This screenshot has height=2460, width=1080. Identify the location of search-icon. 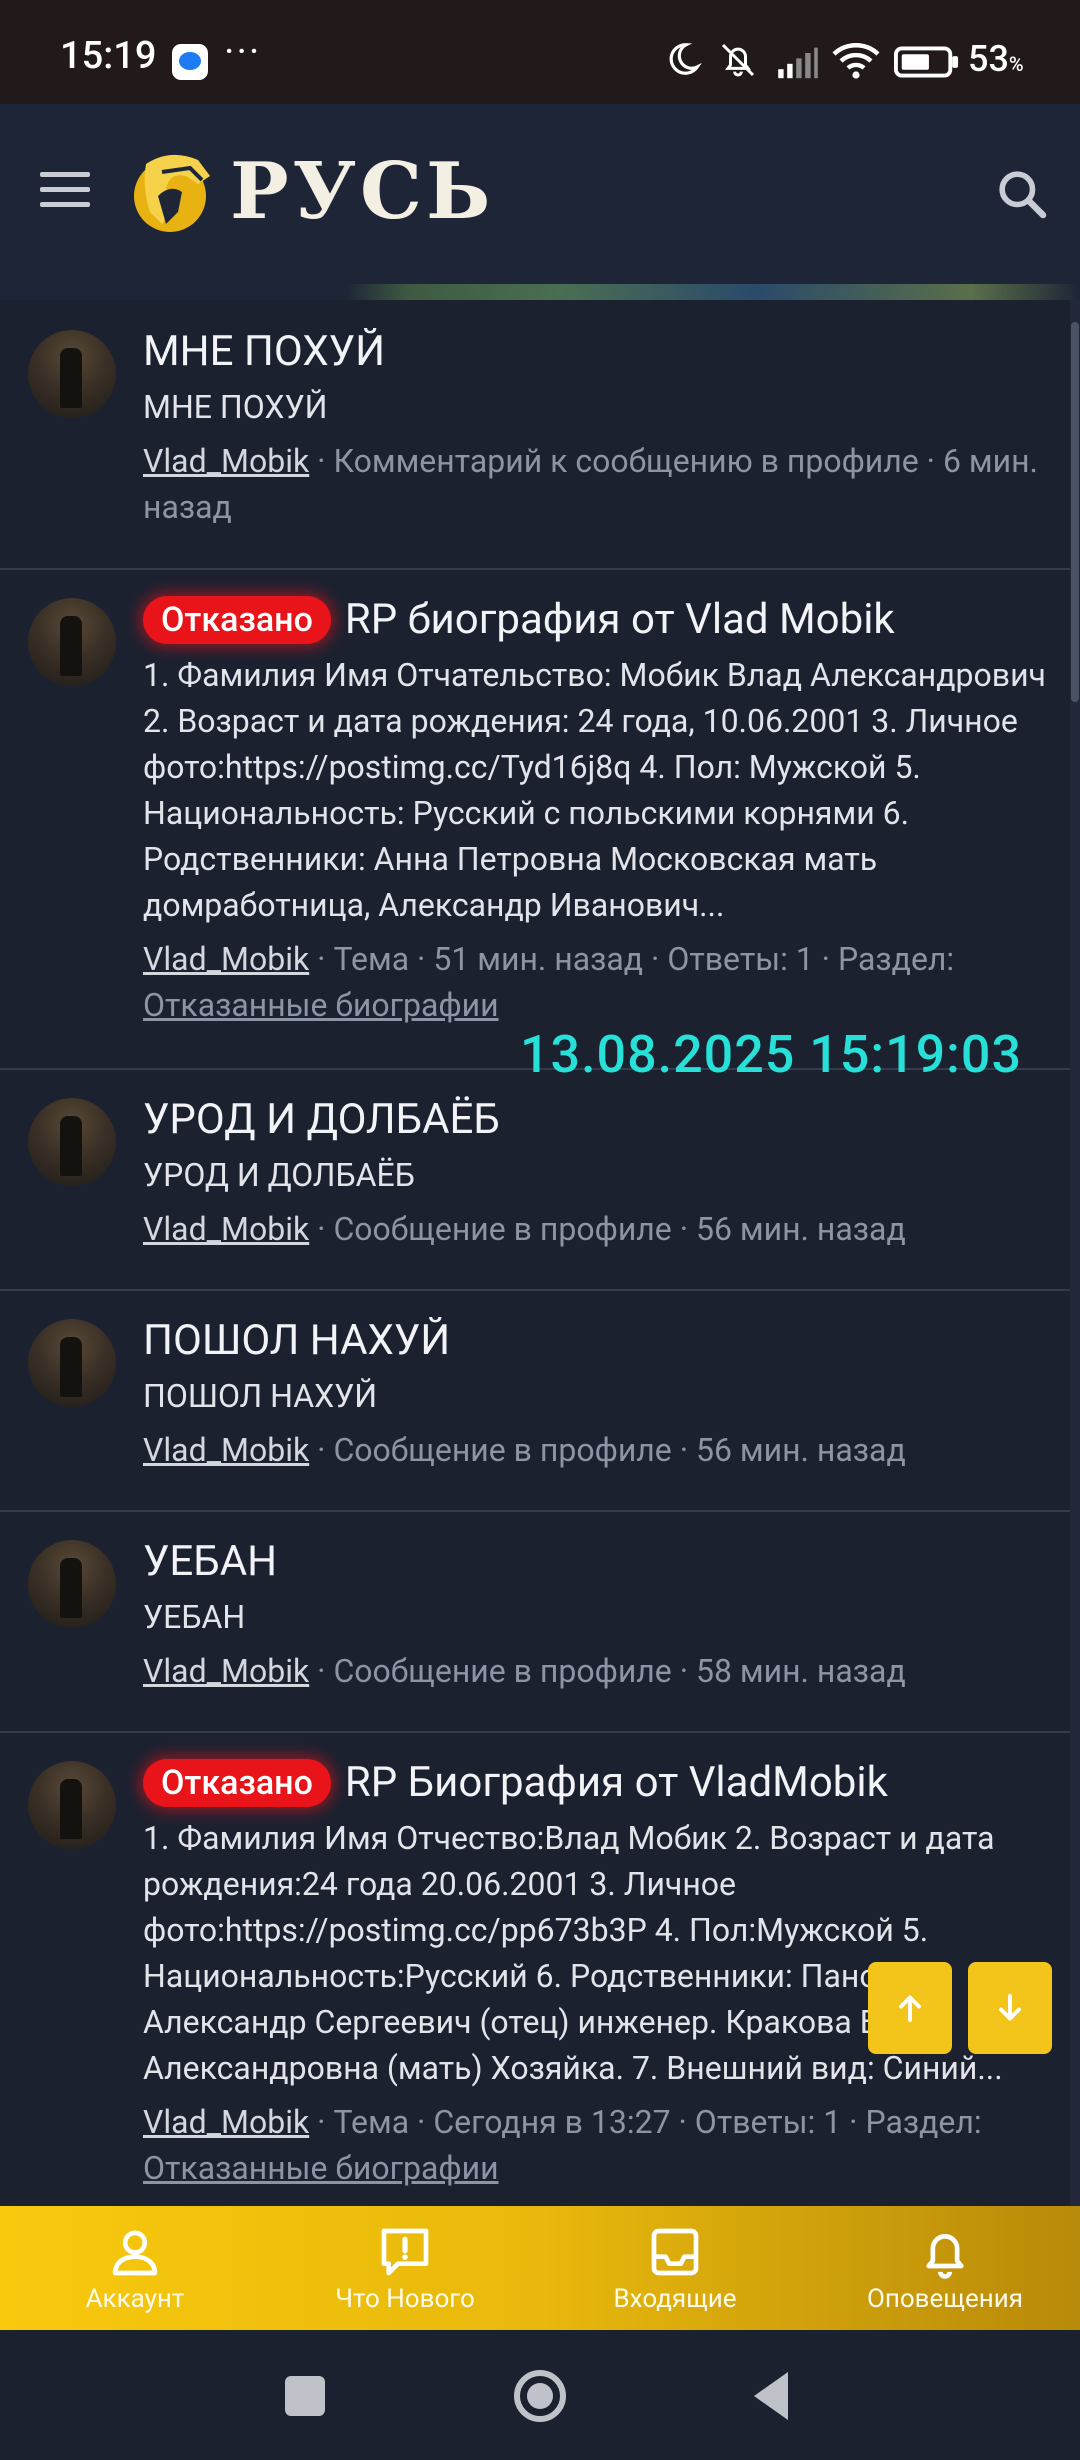
(1022, 194).